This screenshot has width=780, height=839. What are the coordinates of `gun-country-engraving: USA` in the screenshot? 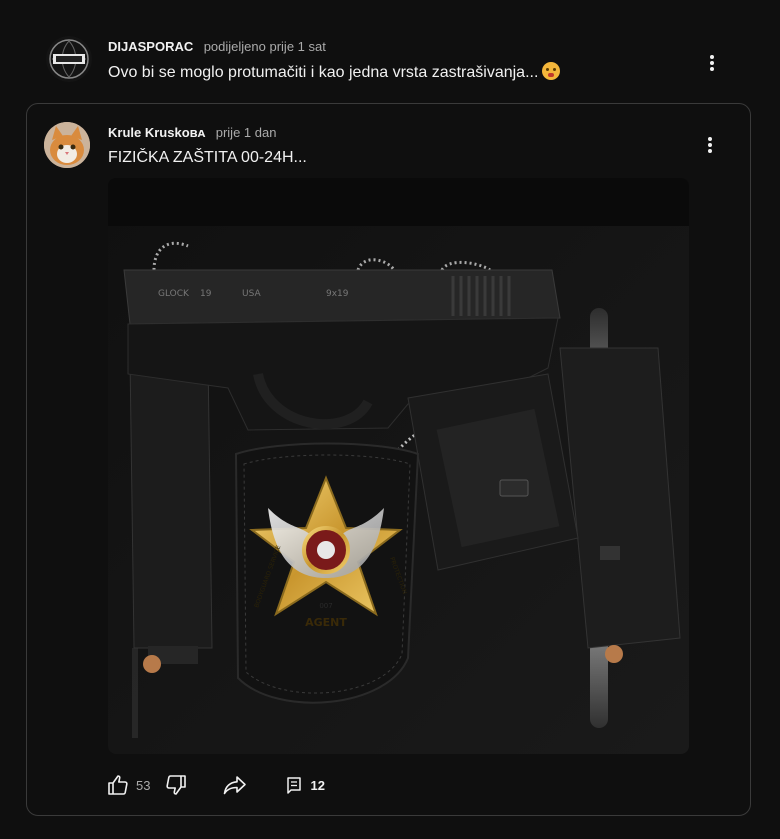 It's located at (251, 294).